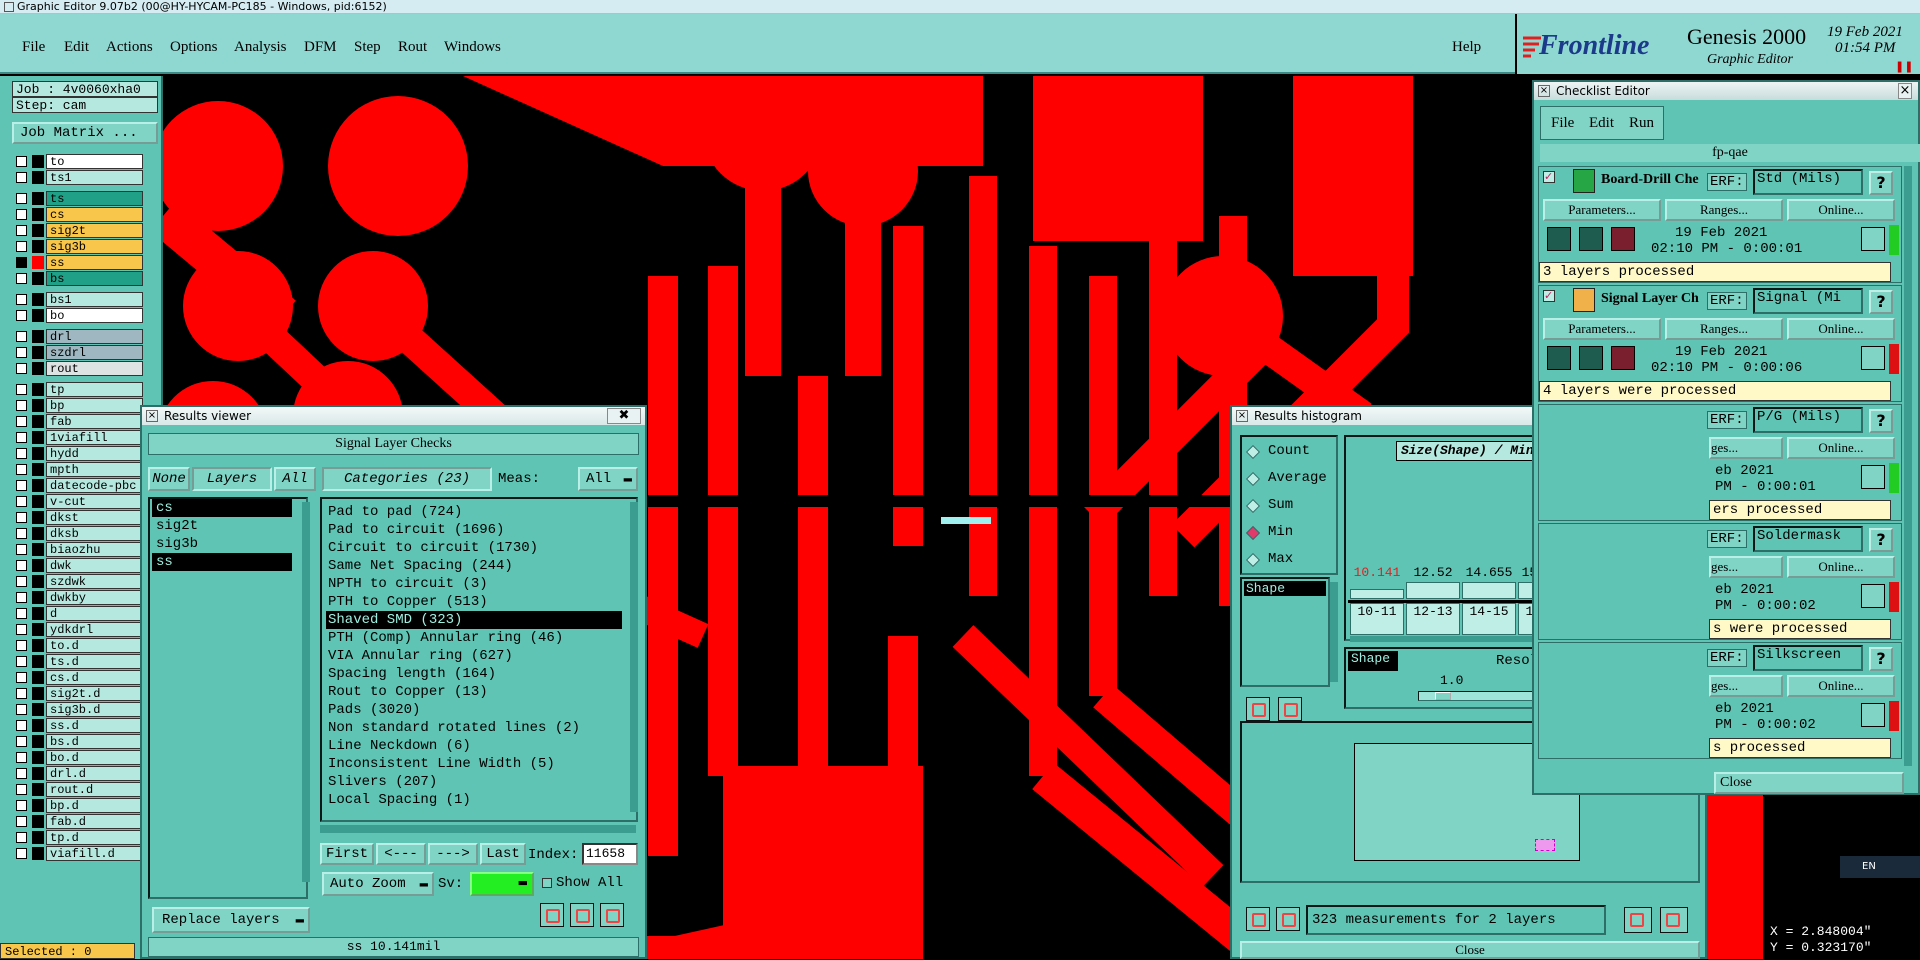 This screenshot has height=960, width=1920. What do you see at coordinates (77, 837) in the screenshot?
I see `layer-row: tp.d` at bounding box center [77, 837].